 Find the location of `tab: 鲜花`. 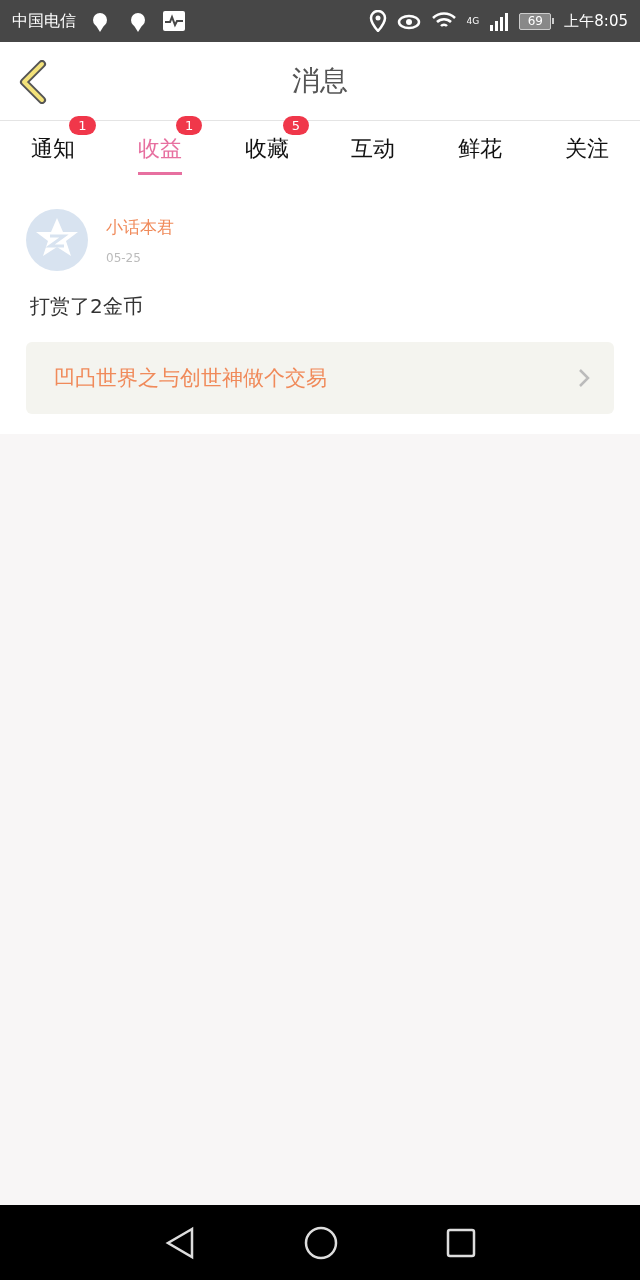

tab: 鲜花 is located at coordinates (480, 150).